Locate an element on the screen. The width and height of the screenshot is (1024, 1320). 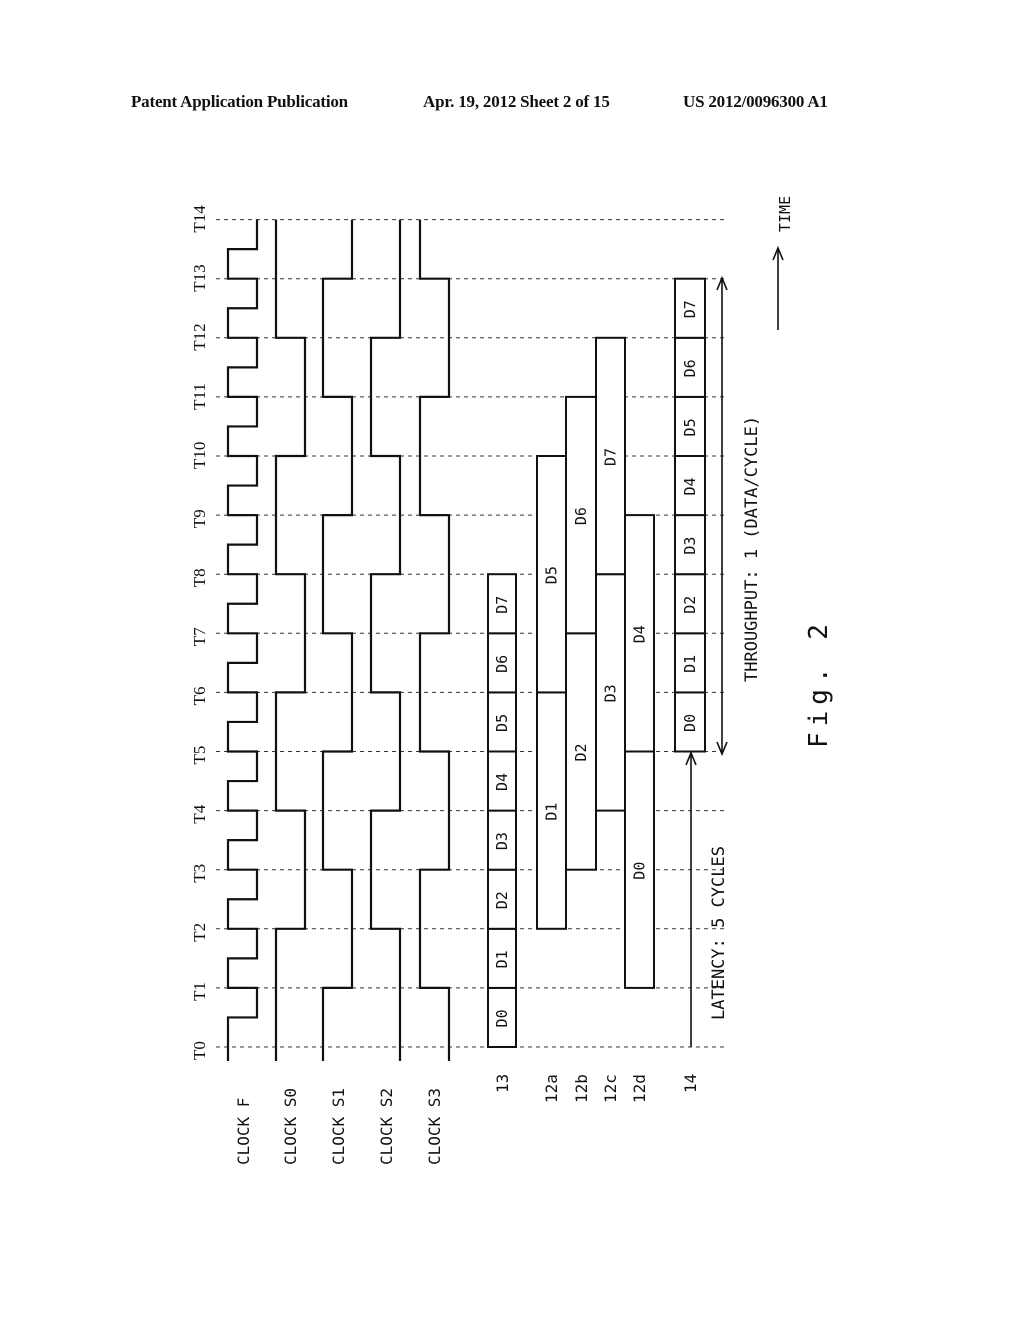
time-axis-label: TIME is located at coordinates (785, 214).